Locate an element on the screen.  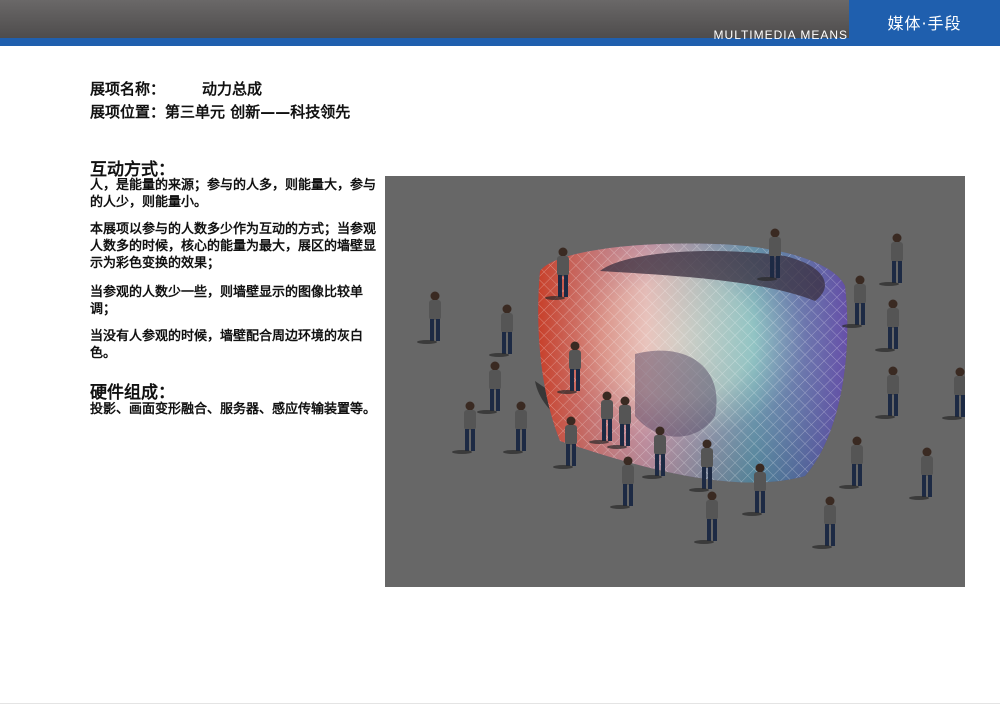
hardware-title: 硬件组成： is located at coordinates (132, 393).